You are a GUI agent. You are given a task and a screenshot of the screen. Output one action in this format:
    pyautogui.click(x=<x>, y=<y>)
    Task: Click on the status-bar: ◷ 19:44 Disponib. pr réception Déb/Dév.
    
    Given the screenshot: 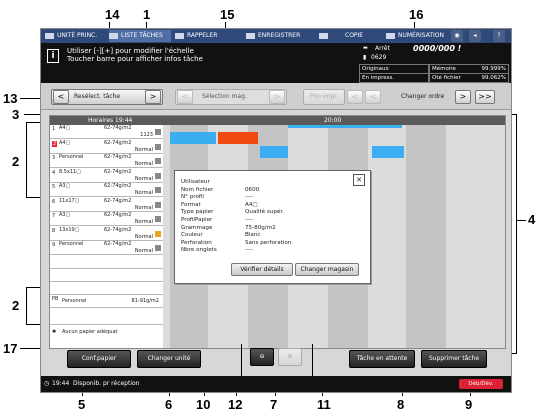 What is the action you would take?
    pyautogui.click(x=276, y=384)
    